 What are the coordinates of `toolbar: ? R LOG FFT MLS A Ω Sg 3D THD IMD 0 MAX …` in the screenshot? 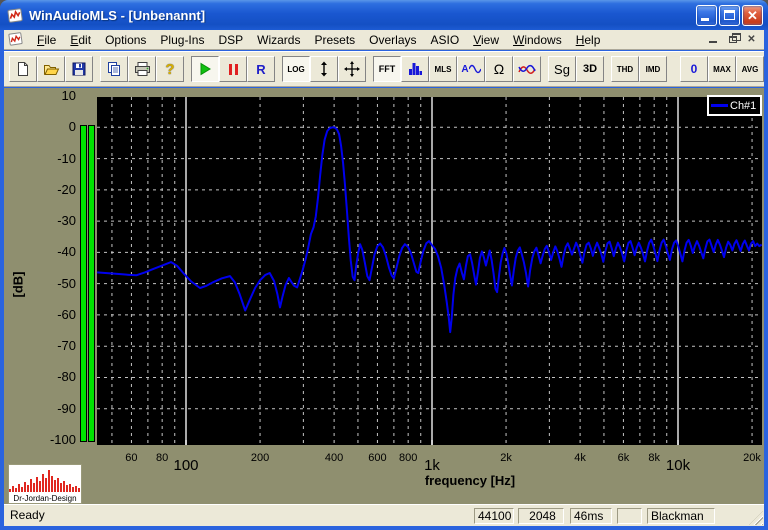 It's located at (384, 69).